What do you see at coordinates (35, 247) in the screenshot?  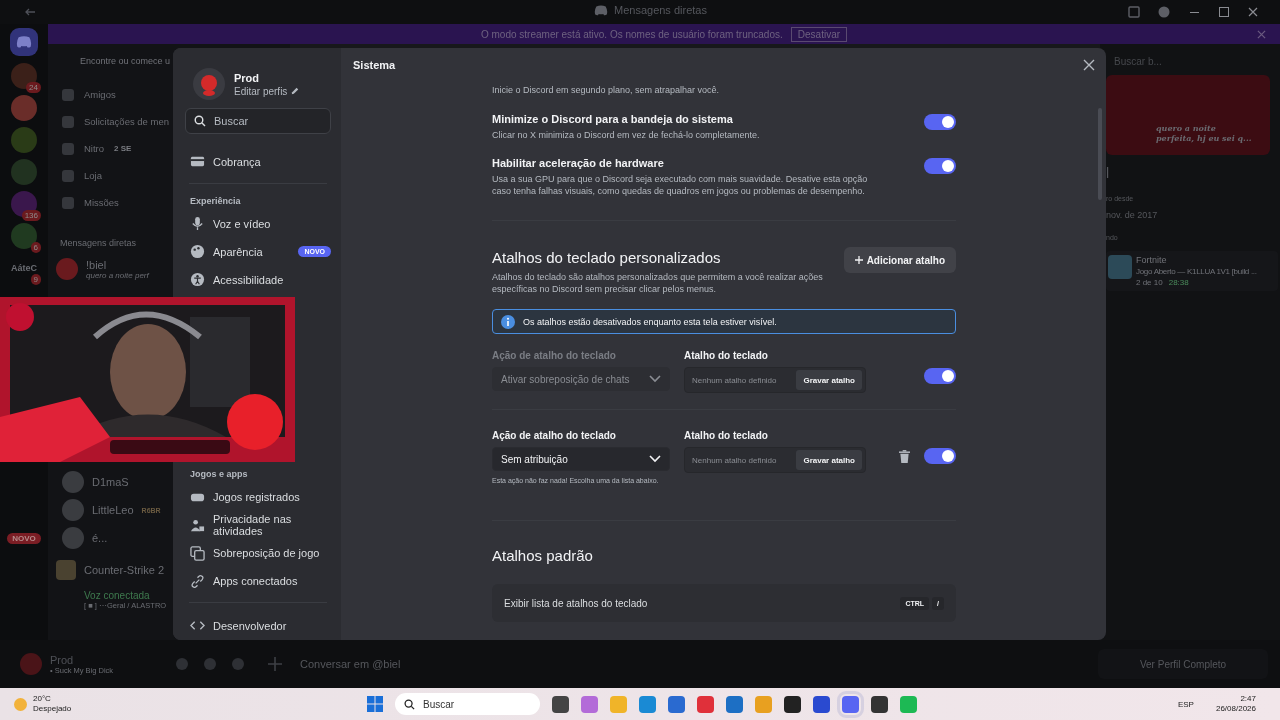 I see `unread-badge: 6` at bounding box center [35, 247].